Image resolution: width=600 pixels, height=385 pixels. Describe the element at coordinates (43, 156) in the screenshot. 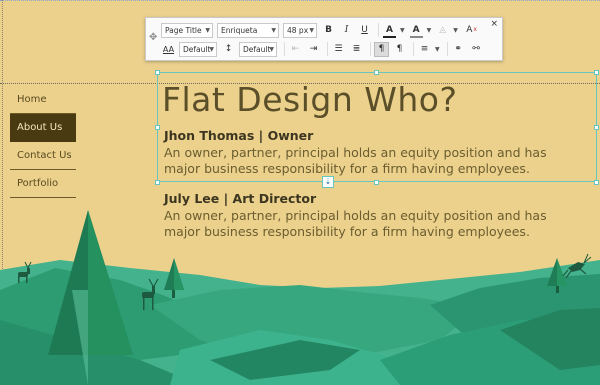

I see `nav-item-contact-us: Contact Us` at that location.